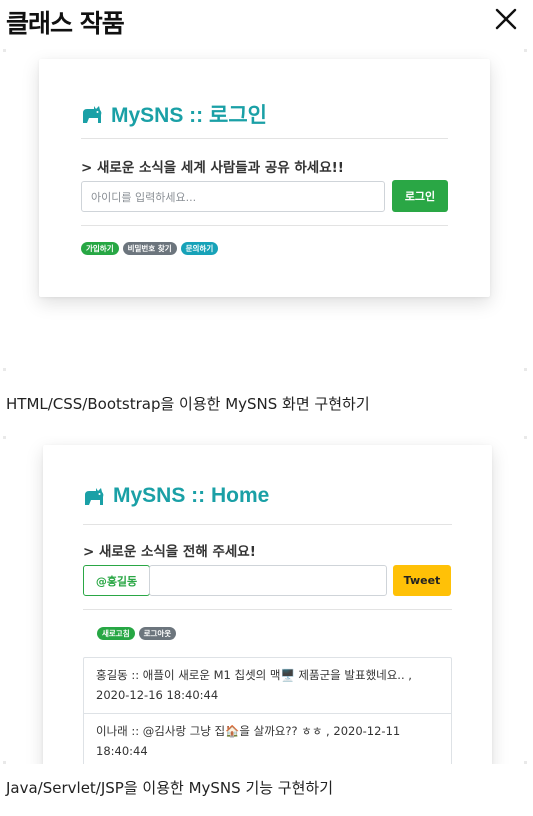 This screenshot has width=533, height=816. I want to click on logout-pill: 로그아웃, so click(157, 633).